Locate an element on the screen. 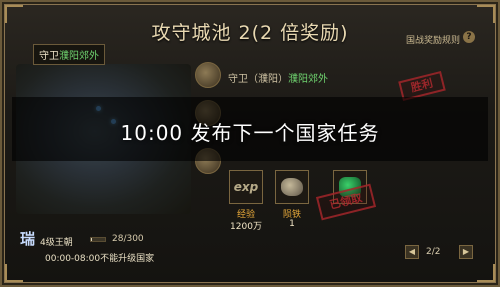  map-role: 守卫 is located at coordinates (49, 56).